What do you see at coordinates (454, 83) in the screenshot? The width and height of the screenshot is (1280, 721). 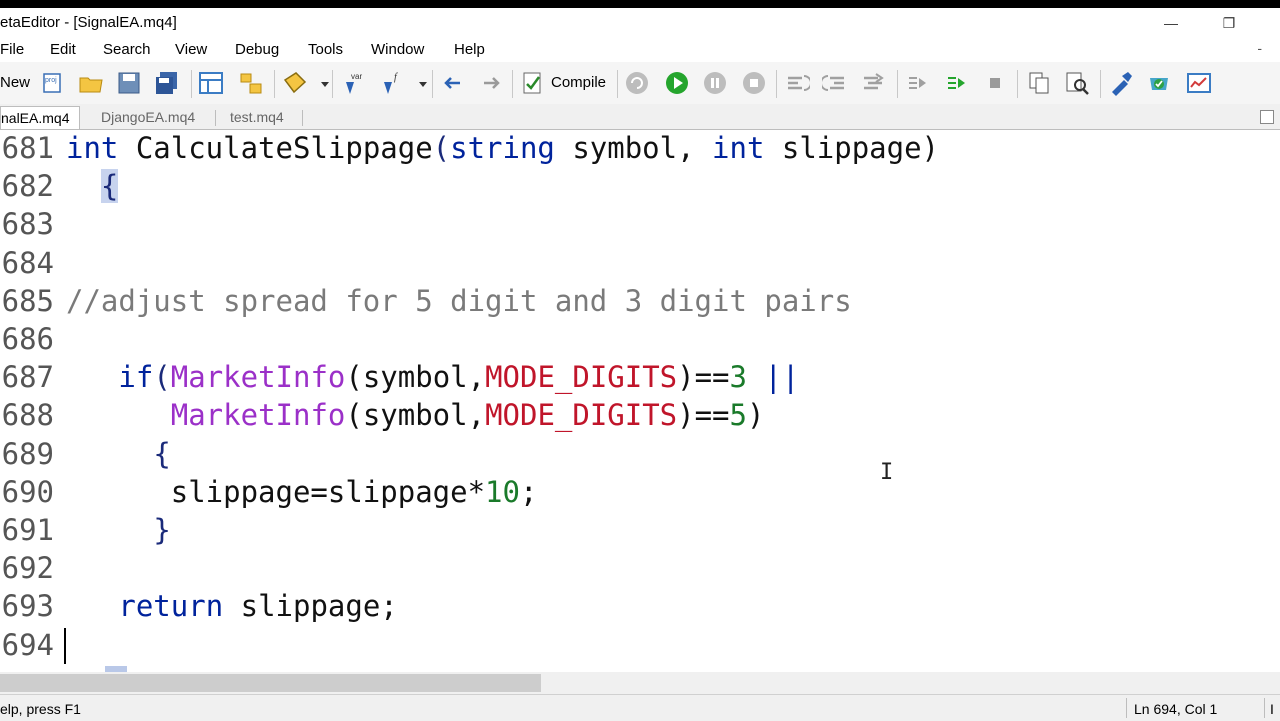 I see `back-arrow-icon` at bounding box center [454, 83].